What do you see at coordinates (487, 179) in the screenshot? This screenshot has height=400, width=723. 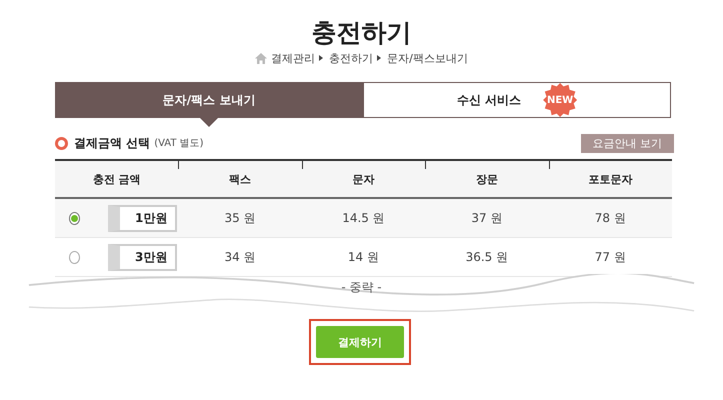 I see `column-header: 장문` at bounding box center [487, 179].